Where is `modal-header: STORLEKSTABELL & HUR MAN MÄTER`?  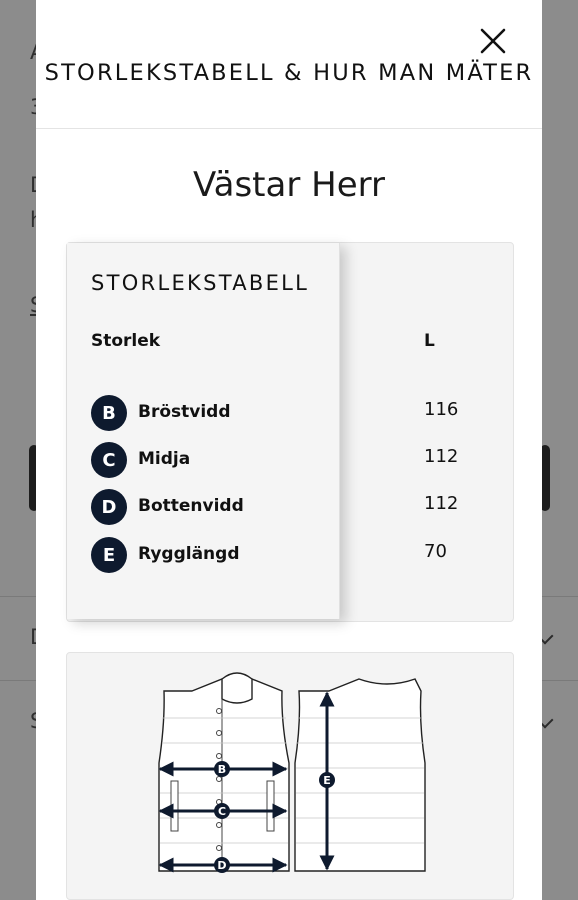 modal-header: STORLEKSTABELL & HUR MAN MÄTER is located at coordinates (289, 64).